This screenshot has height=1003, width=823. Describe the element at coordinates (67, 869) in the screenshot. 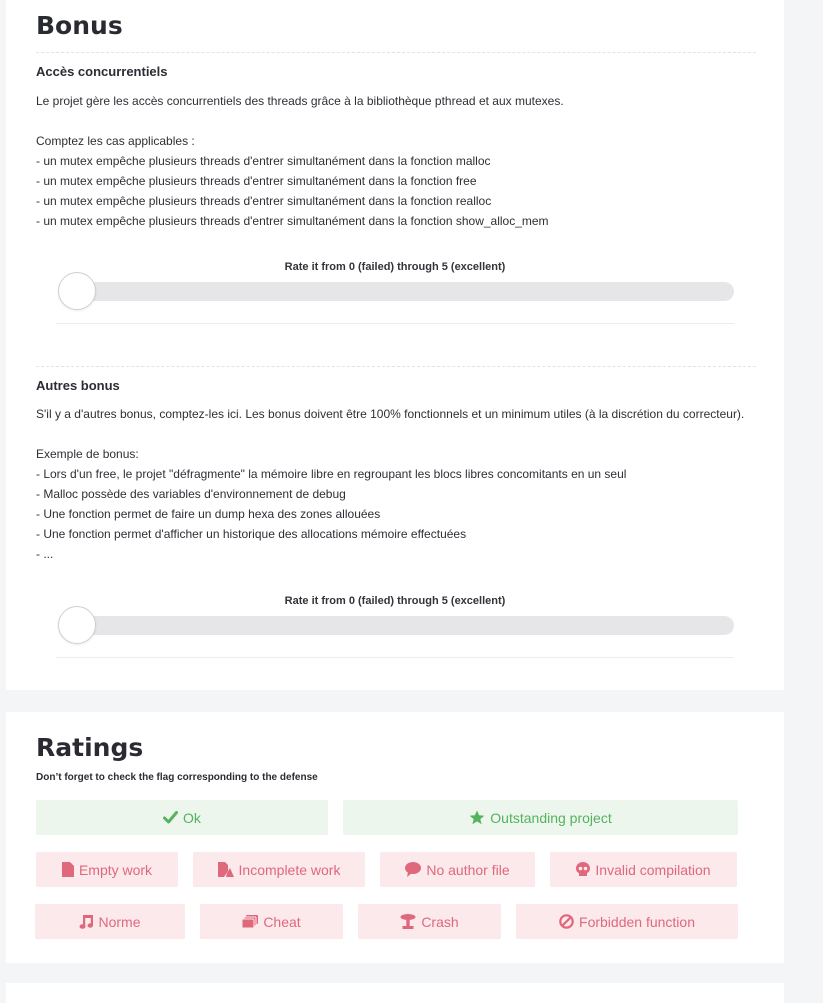

I see `file-icon` at that location.